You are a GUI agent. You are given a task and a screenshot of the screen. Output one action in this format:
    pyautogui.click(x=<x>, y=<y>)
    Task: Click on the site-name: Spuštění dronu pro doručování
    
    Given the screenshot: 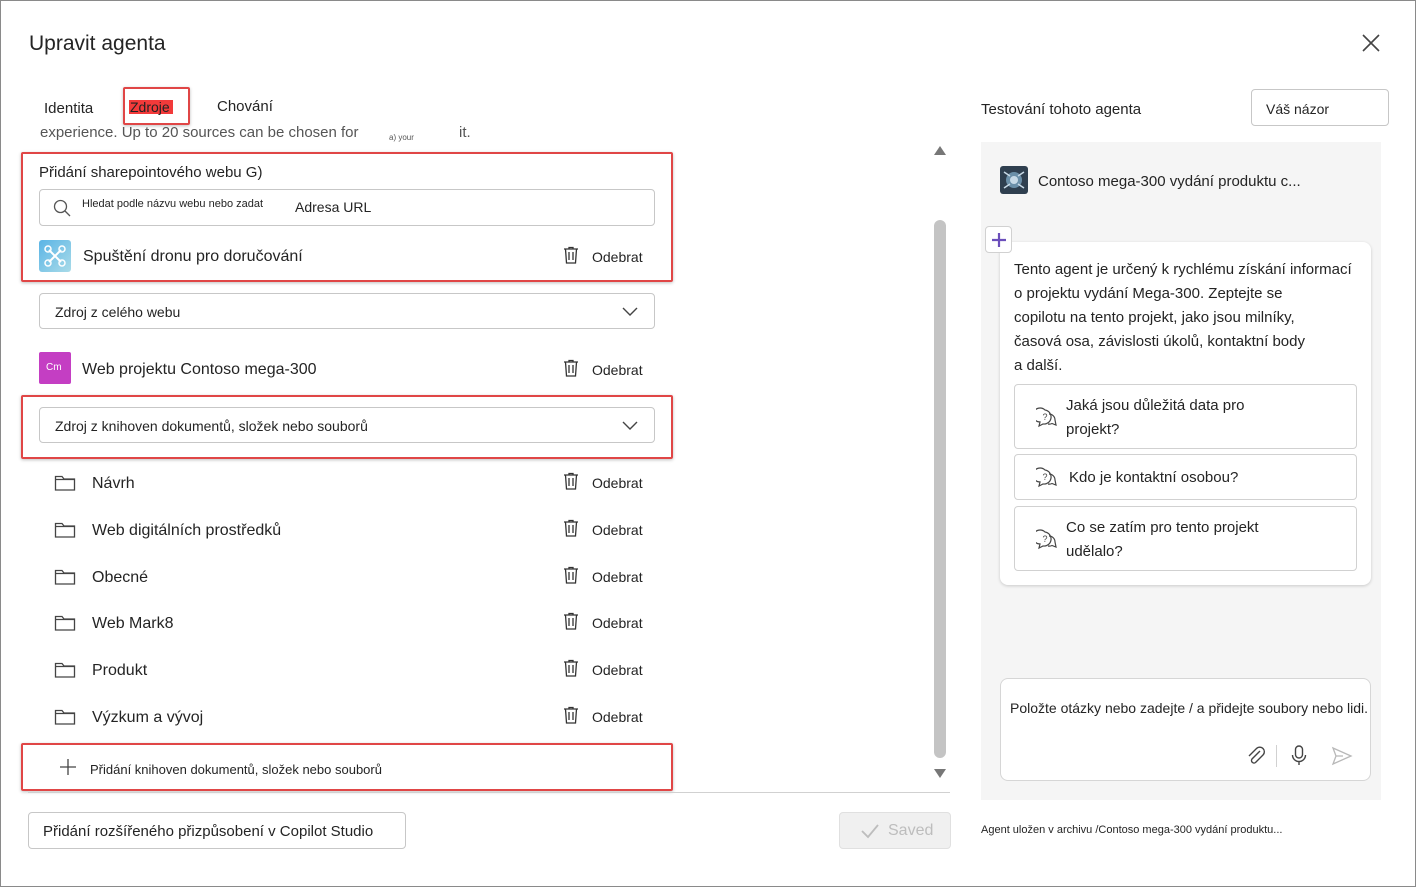 What is the action you would take?
    pyautogui.click(x=193, y=256)
    